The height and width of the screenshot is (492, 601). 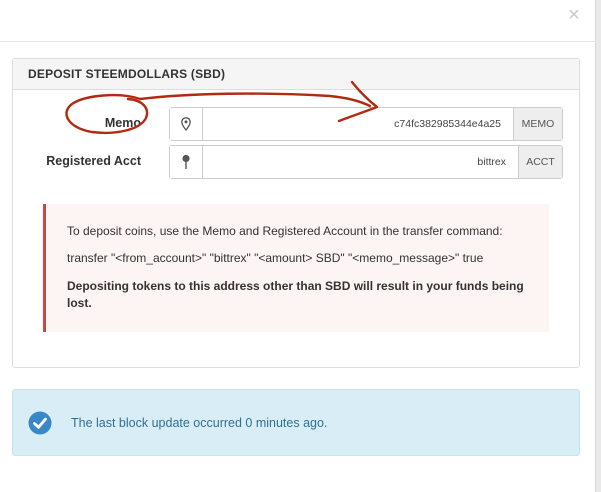 What do you see at coordinates (93, 161) in the screenshot?
I see `account-label: Registered Acct` at bounding box center [93, 161].